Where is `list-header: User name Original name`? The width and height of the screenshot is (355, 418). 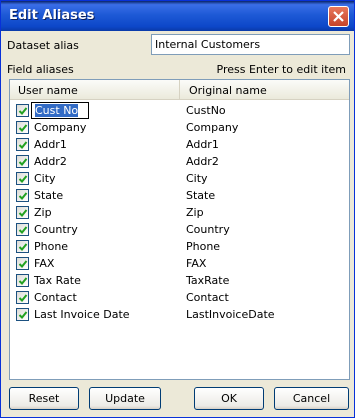 list-header: User name Original name is located at coordinates (179, 90).